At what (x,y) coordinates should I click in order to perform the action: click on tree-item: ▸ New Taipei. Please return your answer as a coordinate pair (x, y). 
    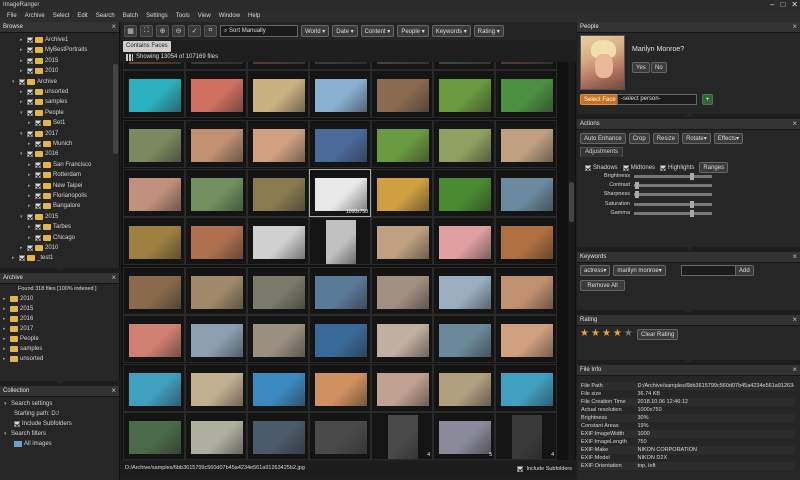
    Looking at the image, I should click on (55, 186).